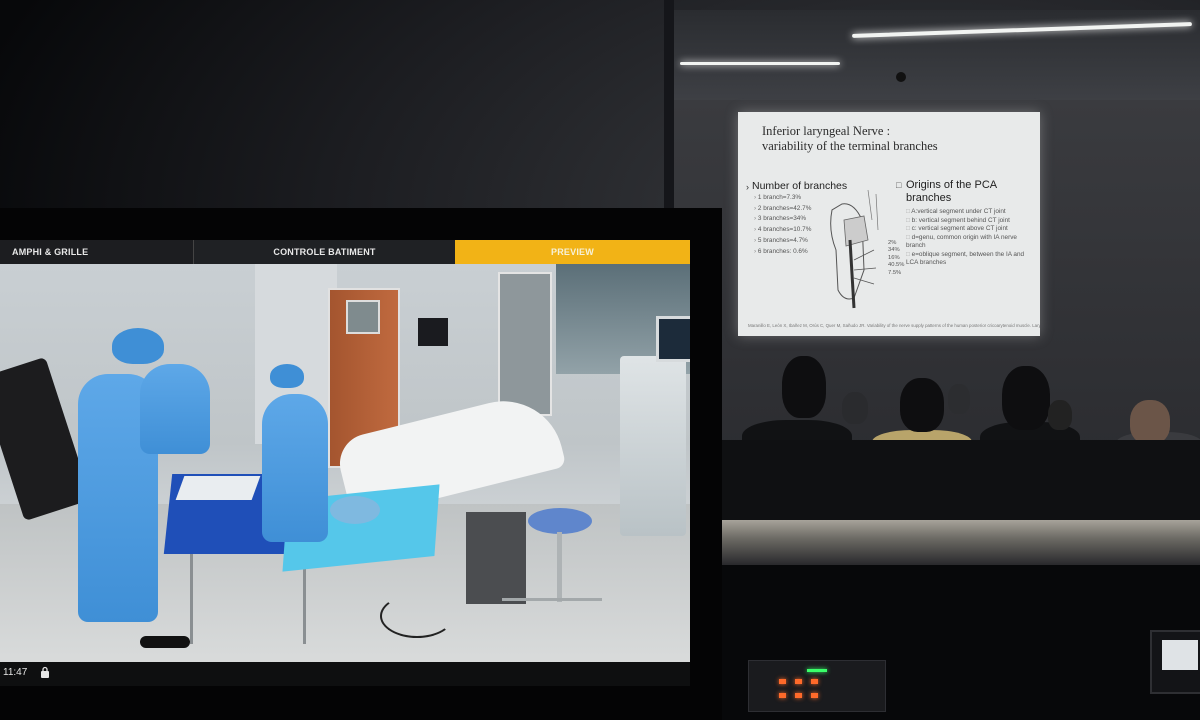 The image size is (1200, 720). What do you see at coordinates (218, 488) in the screenshot?
I see `instrument-tray` at bounding box center [218, 488].